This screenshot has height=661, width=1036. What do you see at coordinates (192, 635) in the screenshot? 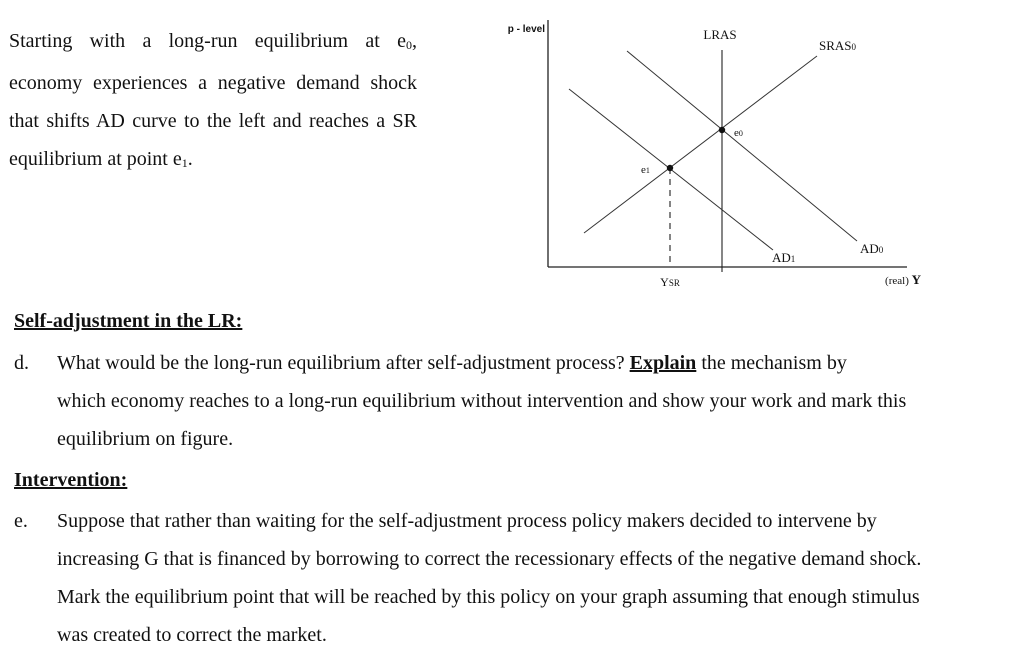
I see `question-e-line-4: was created to correct the market.` at bounding box center [192, 635].